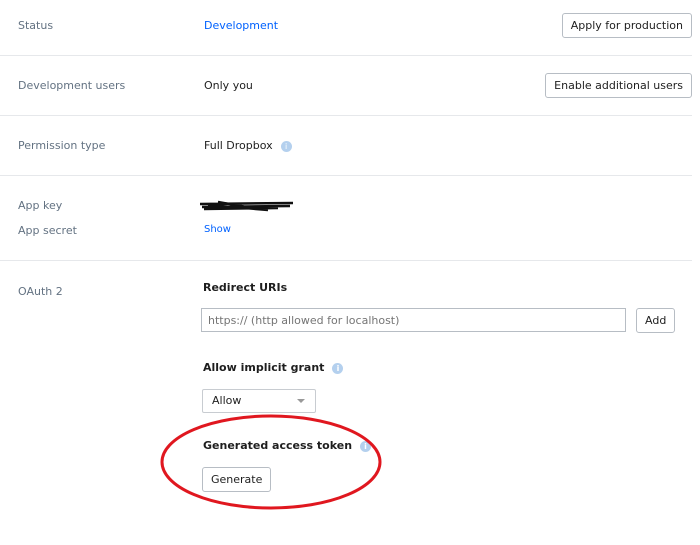 The image size is (700, 545). Describe the element at coordinates (618, 85) in the screenshot. I see `enable-users-button: Enable additional users` at that location.